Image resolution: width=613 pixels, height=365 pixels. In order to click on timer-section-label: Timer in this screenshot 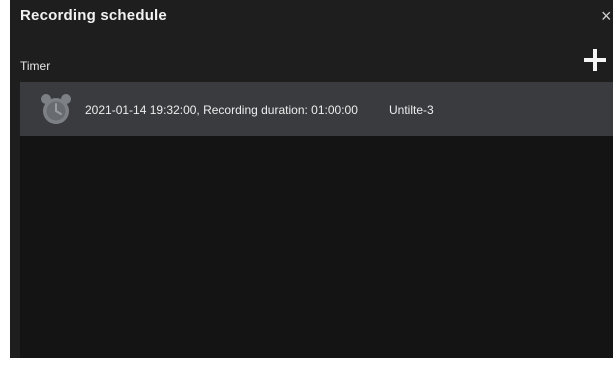, I will do `click(35, 66)`.